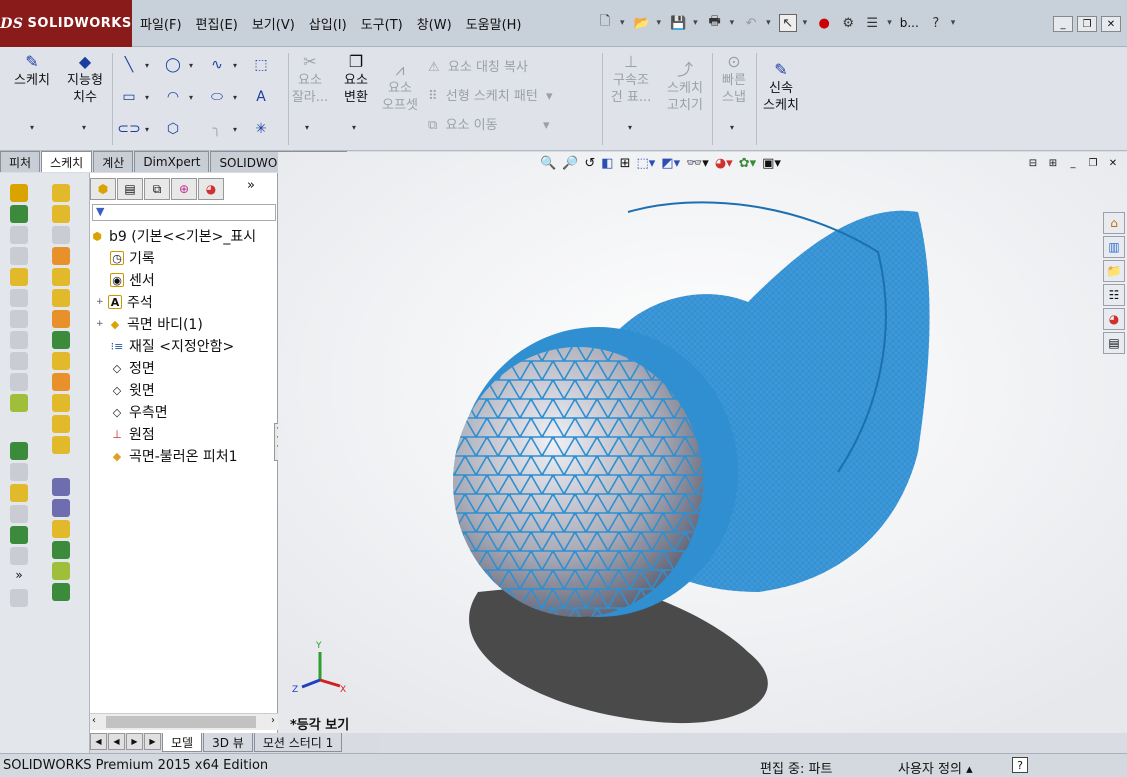  I want to click on units-selector: 사용자 정의 ▴, so click(935, 767).